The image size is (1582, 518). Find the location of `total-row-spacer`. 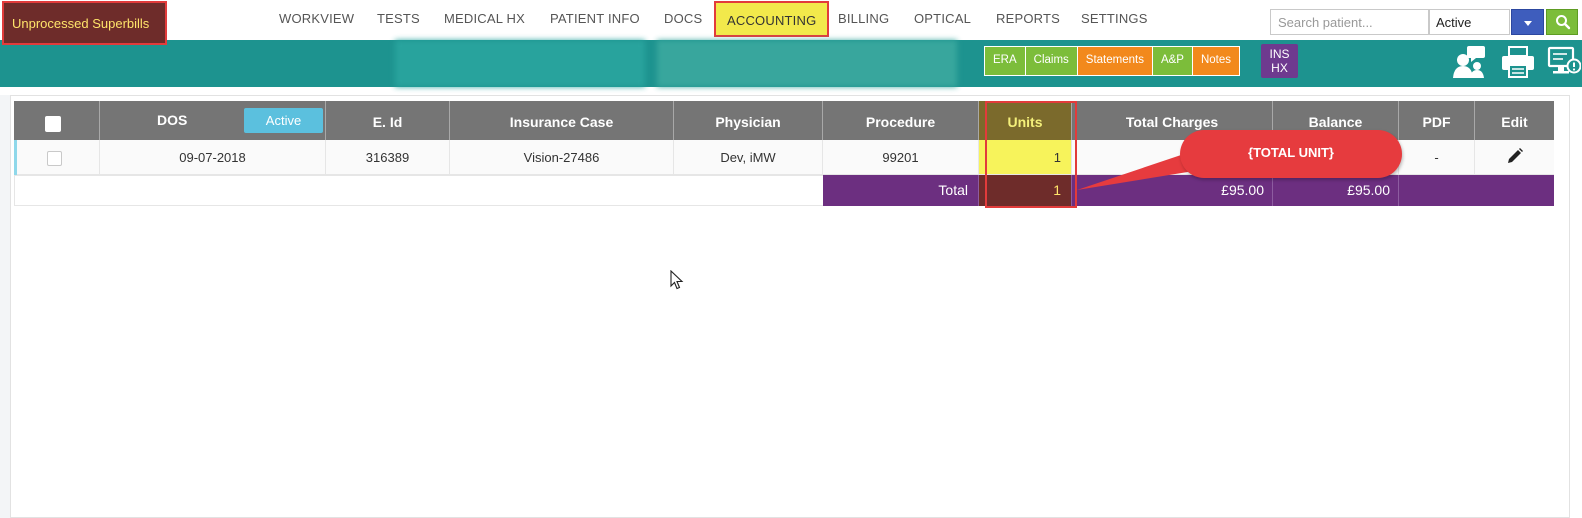

total-row-spacer is located at coordinates (421, 190).